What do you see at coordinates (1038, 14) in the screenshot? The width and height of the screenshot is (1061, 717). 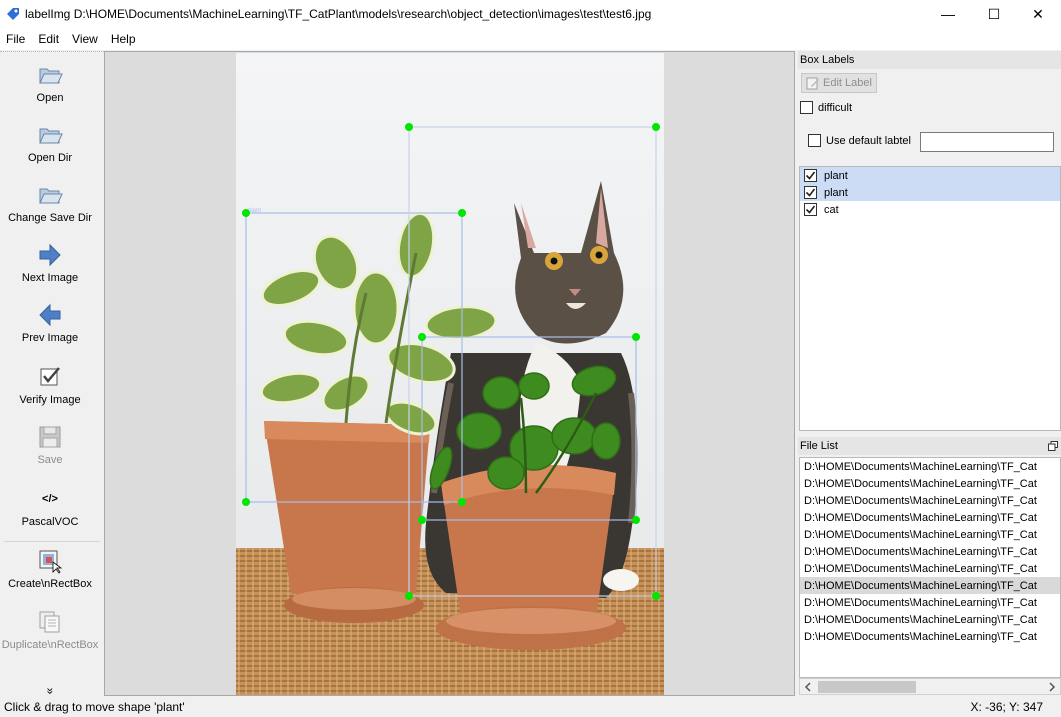 I see `close-button: ✕` at bounding box center [1038, 14].